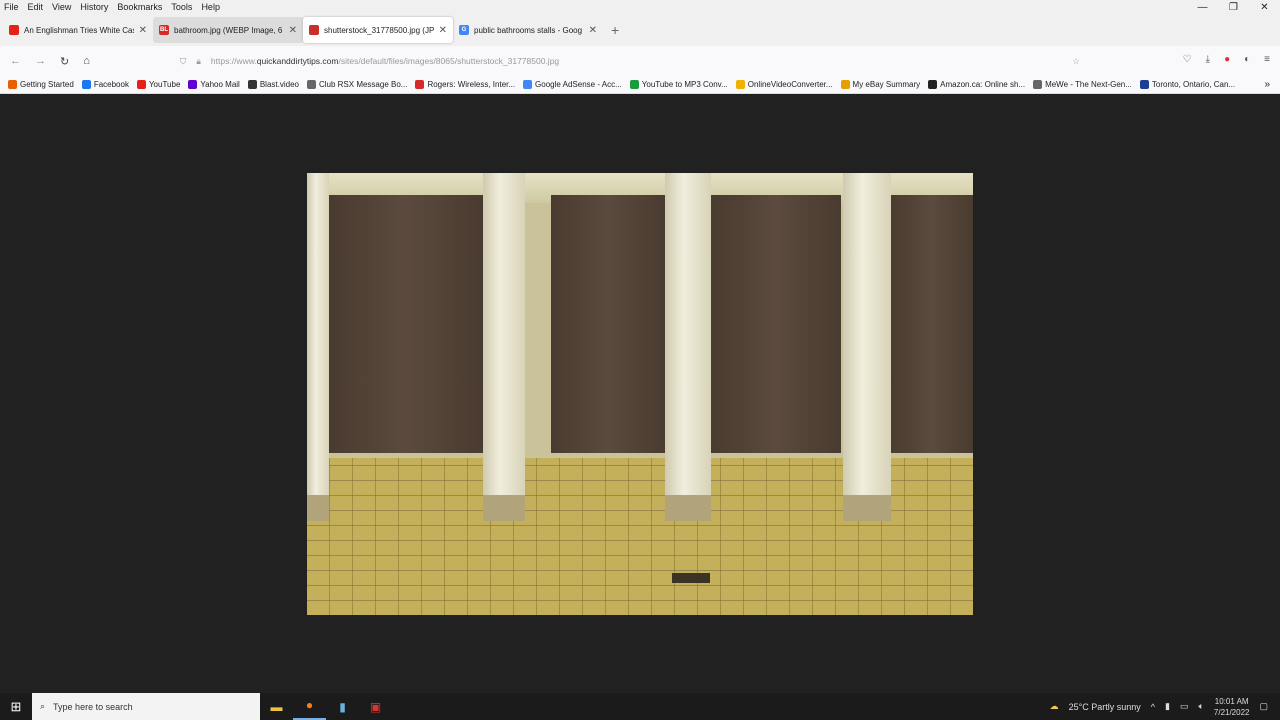 The height and width of the screenshot is (720, 1280). What do you see at coordinates (61, 7) in the screenshot?
I see `menu-view: View` at bounding box center [61, 7].